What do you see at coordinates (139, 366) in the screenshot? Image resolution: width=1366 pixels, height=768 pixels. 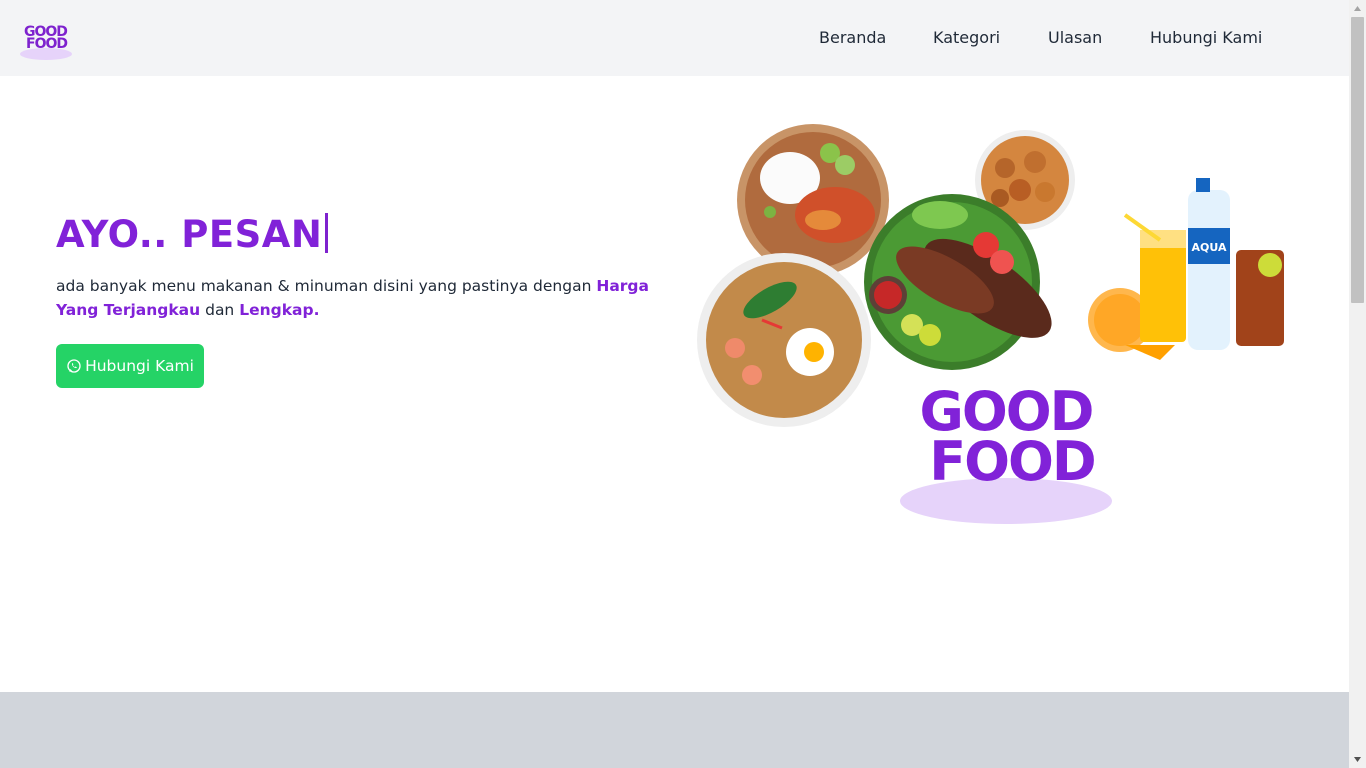 I see `contact-us-button-label: Hubungi Kami` at bounding box center [139, 366].